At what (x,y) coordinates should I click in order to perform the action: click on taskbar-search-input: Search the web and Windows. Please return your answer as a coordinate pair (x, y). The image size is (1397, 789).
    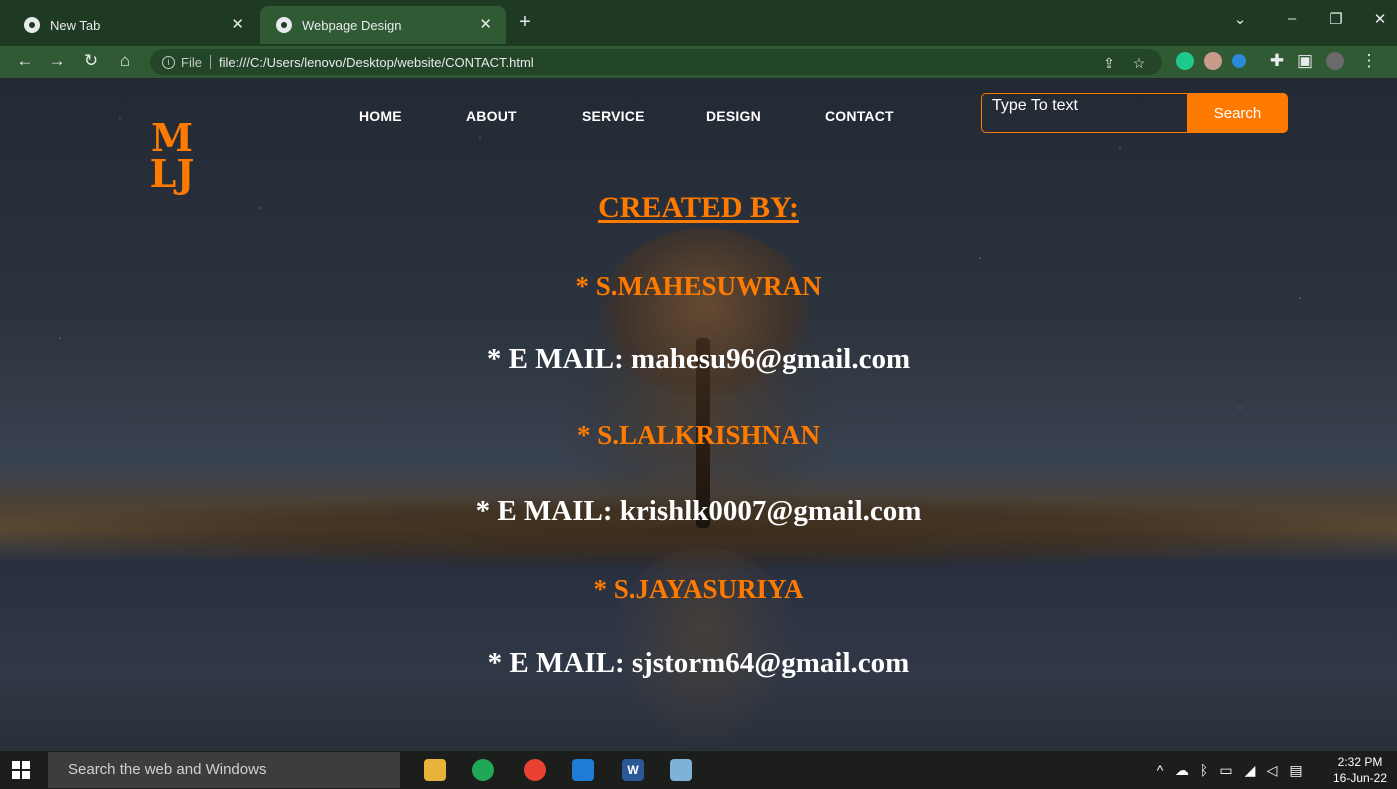
    Looking at the image, I should click on (224, 770).